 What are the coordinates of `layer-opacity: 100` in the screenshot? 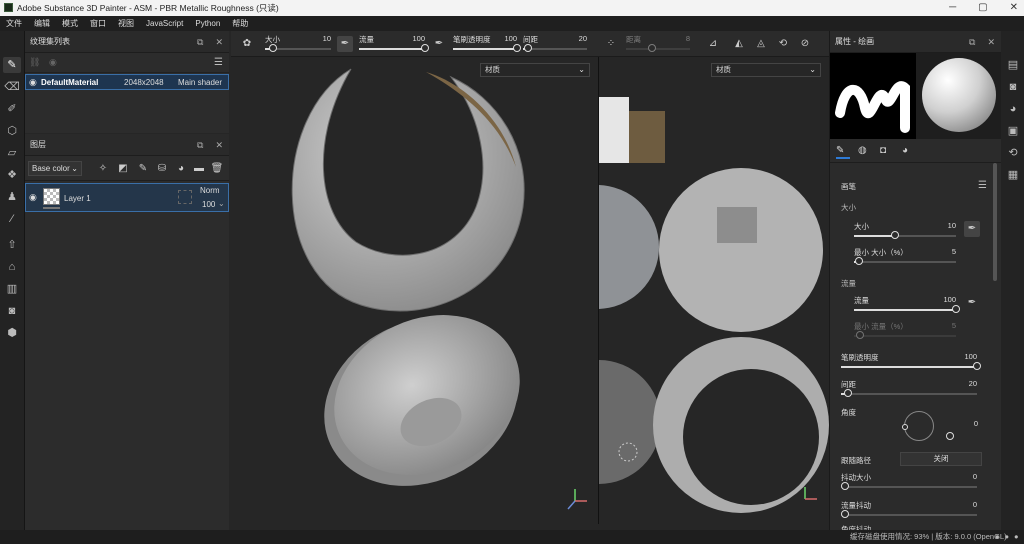 It's located at (208, 204).